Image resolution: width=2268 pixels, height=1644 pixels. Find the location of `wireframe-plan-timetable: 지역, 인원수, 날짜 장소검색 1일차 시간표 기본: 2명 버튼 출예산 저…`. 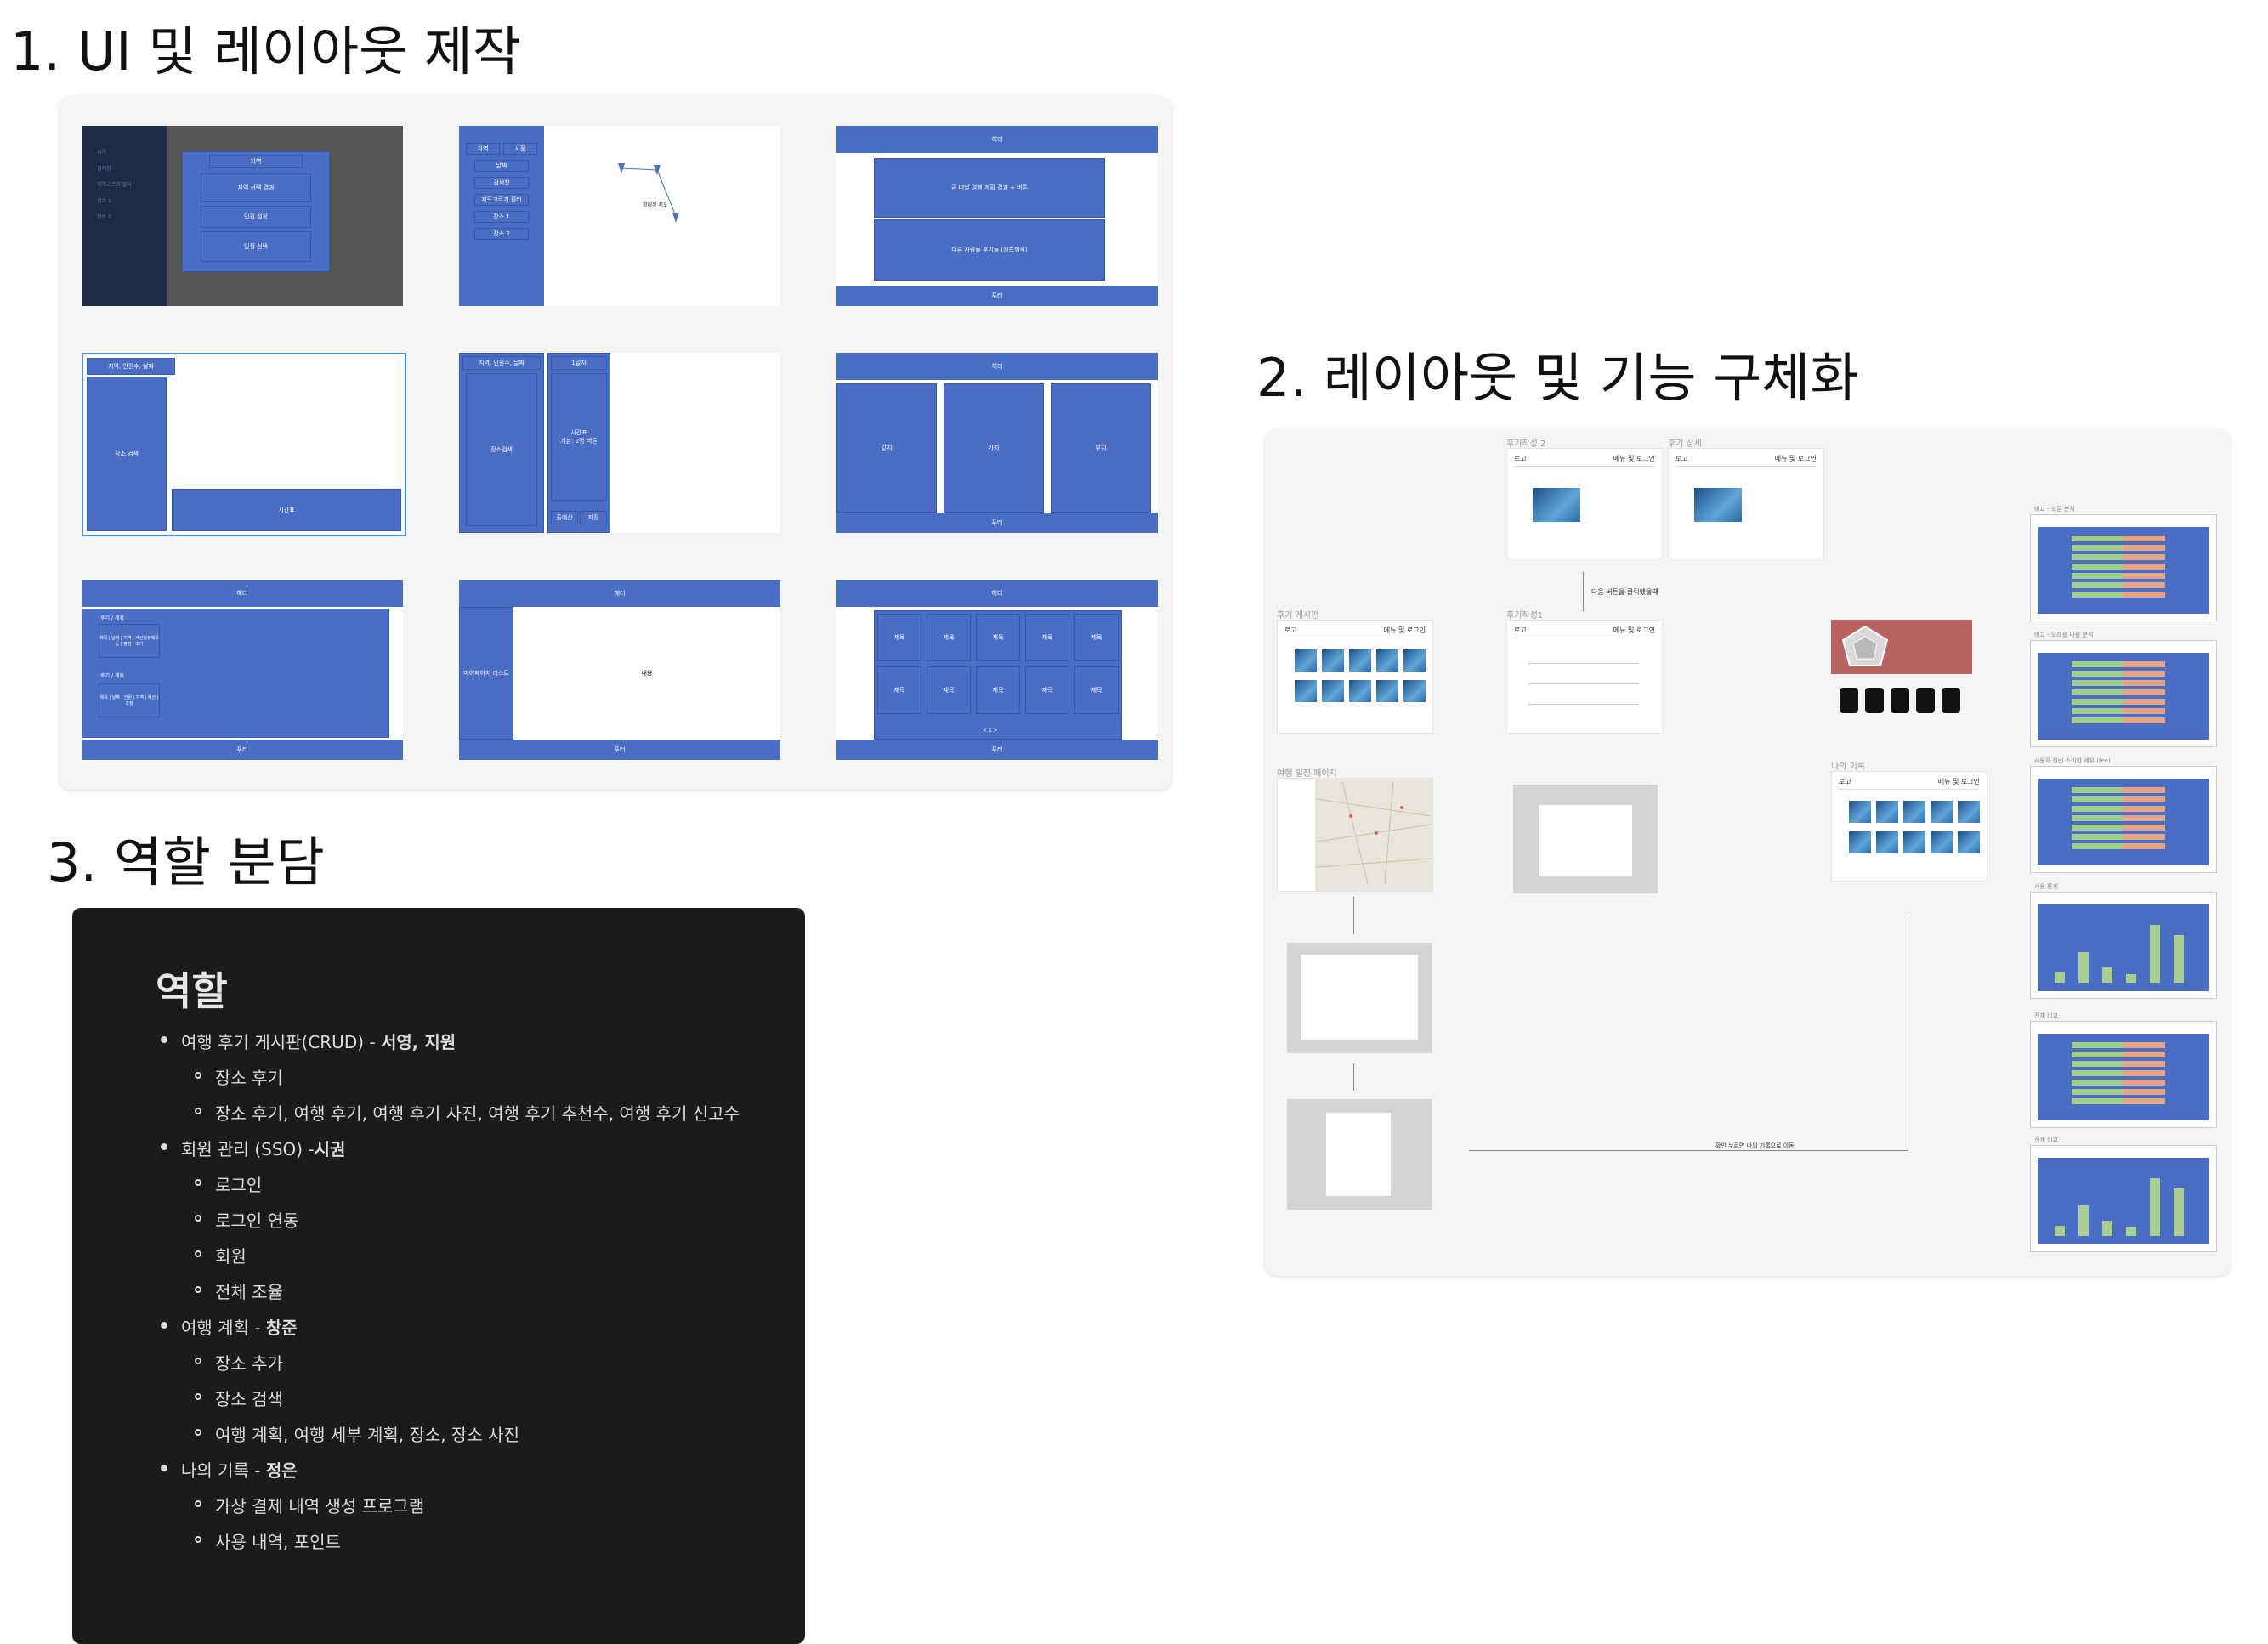

wireframe-plan-timetable: 지역, 인원수, 날짜 장소검색 1일차 시간표 기본: 2명 버튼 출예산 저… is located at coordinates (619, 443).